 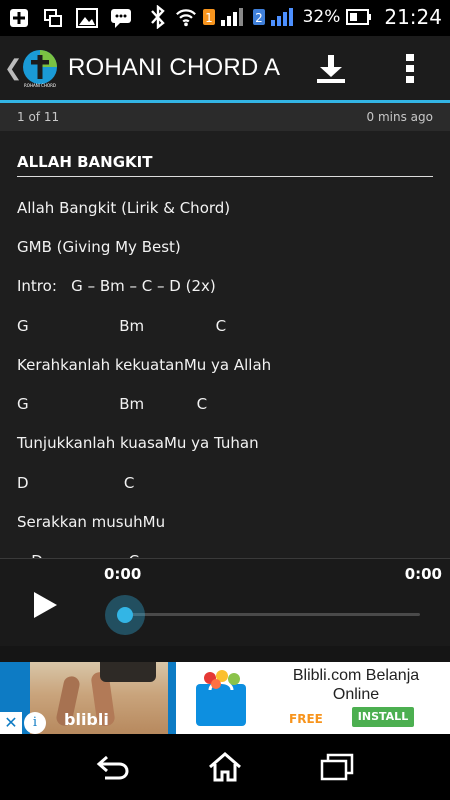 I want to click on chat-icon, so click(x=121, y=18).